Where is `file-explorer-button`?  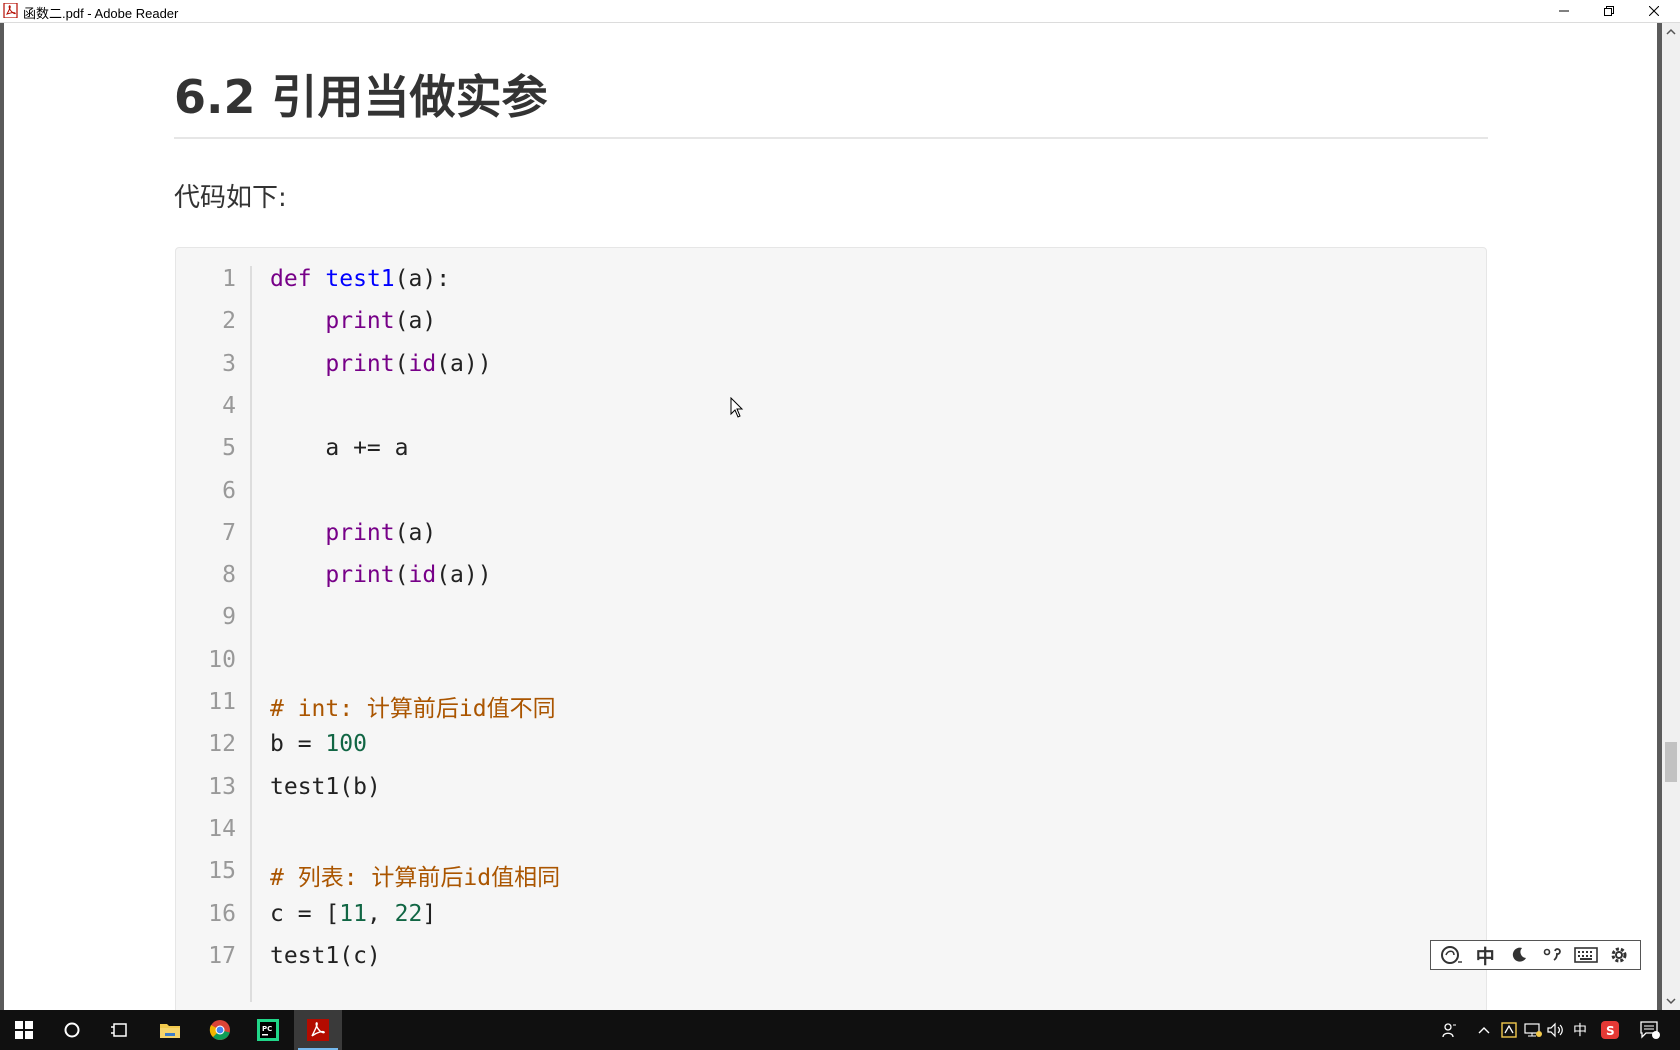 file-explorer-button is located at coordinates (170, 1030).